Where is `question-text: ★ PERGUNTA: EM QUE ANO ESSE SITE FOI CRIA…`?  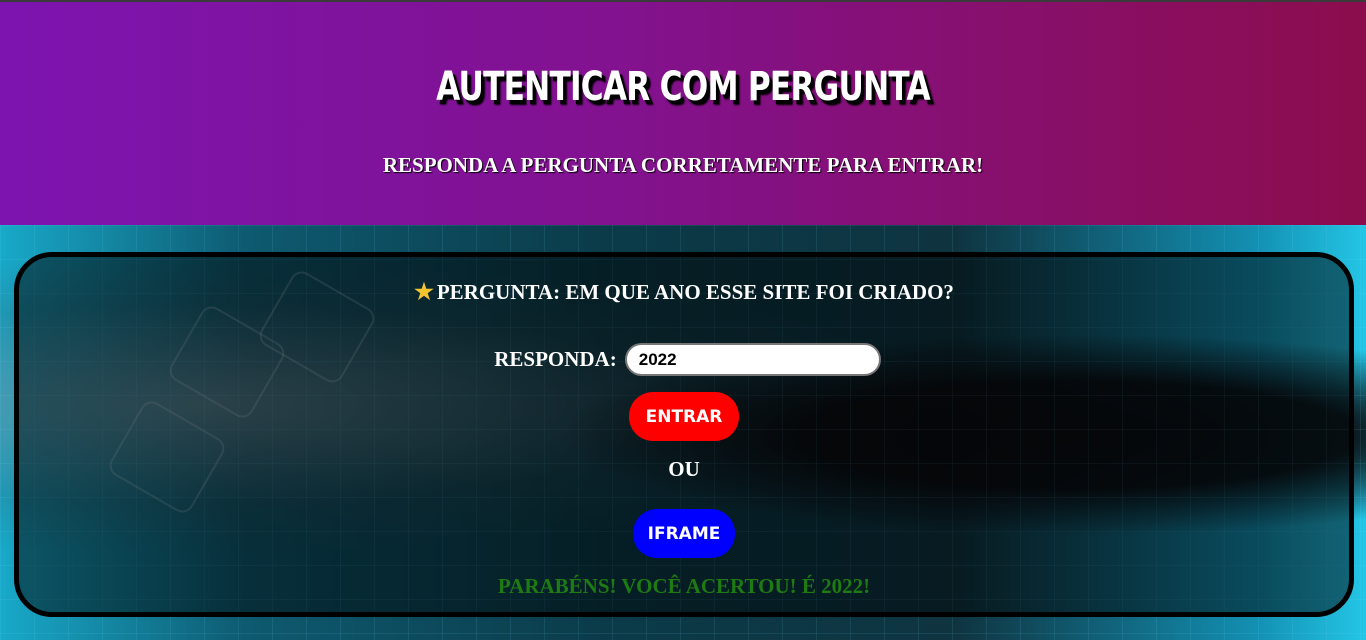
question-text: ★ PERGUNTA: EM QUE ANO ESSE SITE FOI CRIA… is located at coordinates (684, 292).